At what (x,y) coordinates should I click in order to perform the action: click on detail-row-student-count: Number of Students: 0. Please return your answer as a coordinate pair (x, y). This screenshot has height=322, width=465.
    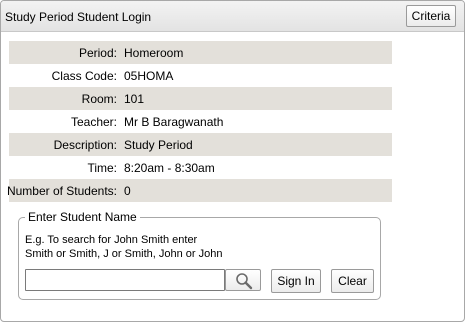
    Looking at the image, I should click on (199, 190).